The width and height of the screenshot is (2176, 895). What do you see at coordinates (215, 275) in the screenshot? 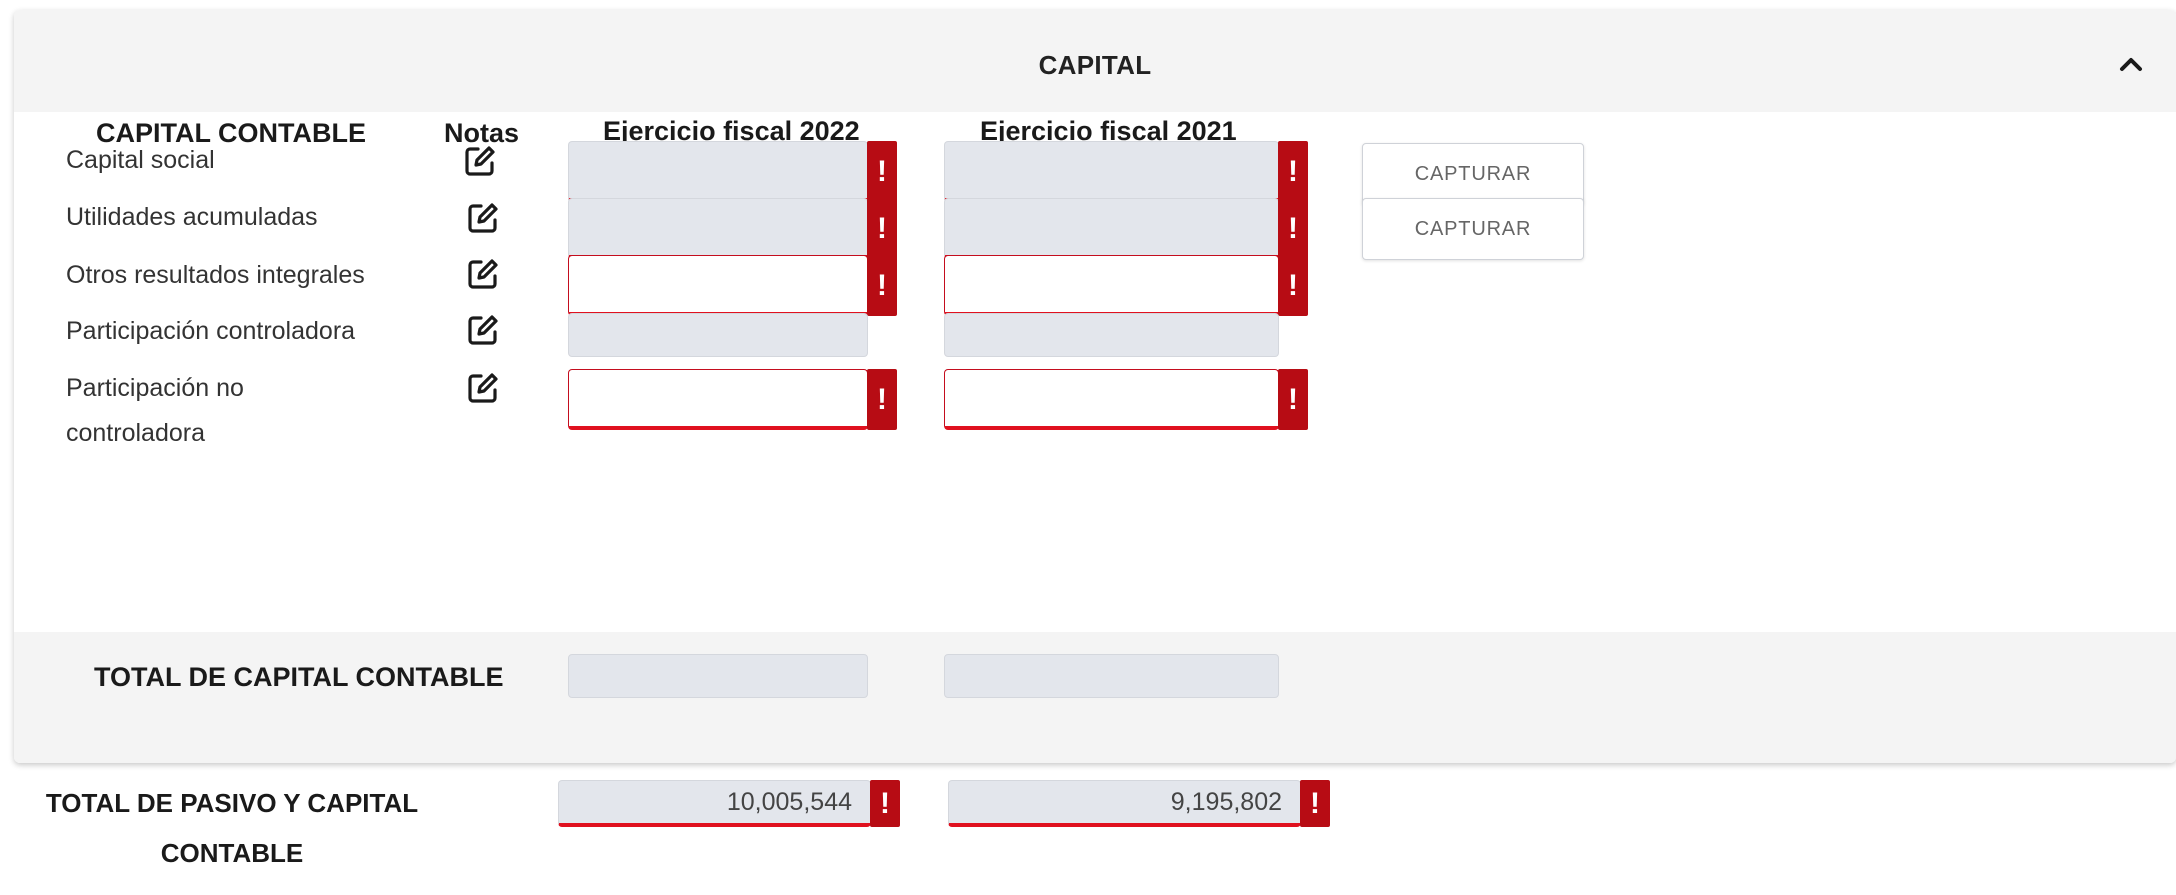
I see `row-label-otros-resultados-integrales: Otros resultados integrales` at bounding box center [215, 275].